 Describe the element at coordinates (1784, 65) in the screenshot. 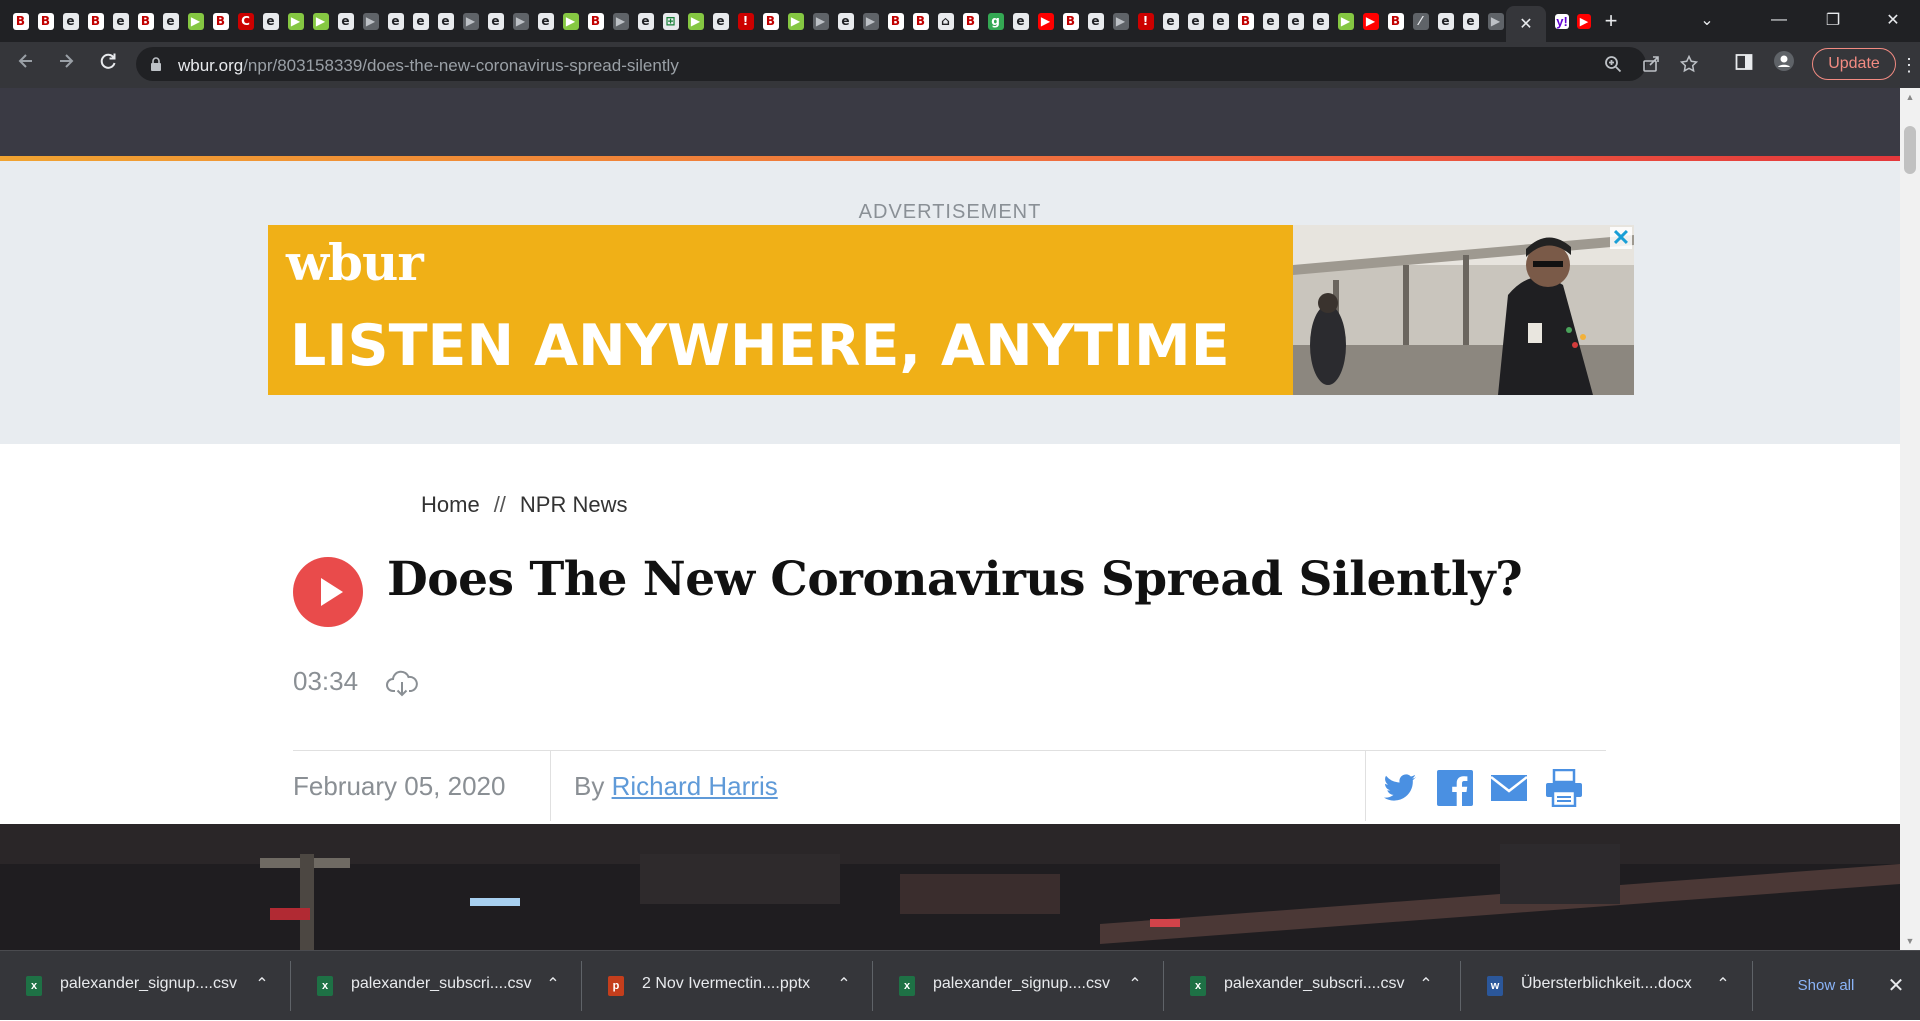

I see `profile-button` at that location.